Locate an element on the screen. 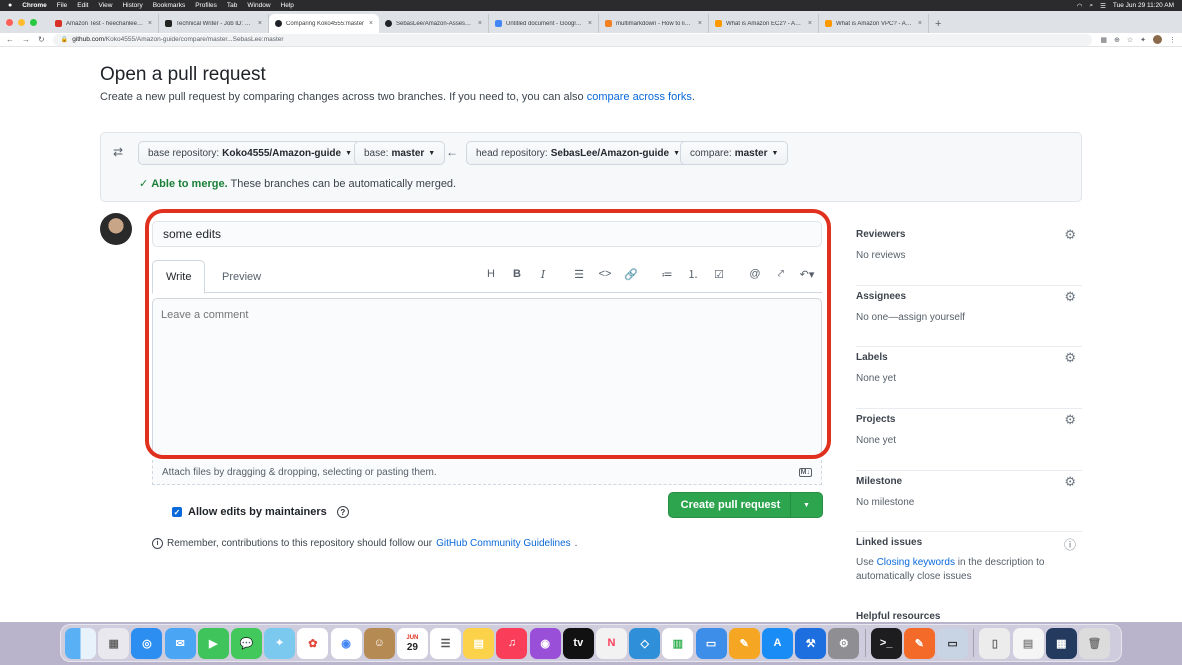 The image size is (1182, 665). bulleted-list-icon: ≔ is located at coordinates (667, 274).